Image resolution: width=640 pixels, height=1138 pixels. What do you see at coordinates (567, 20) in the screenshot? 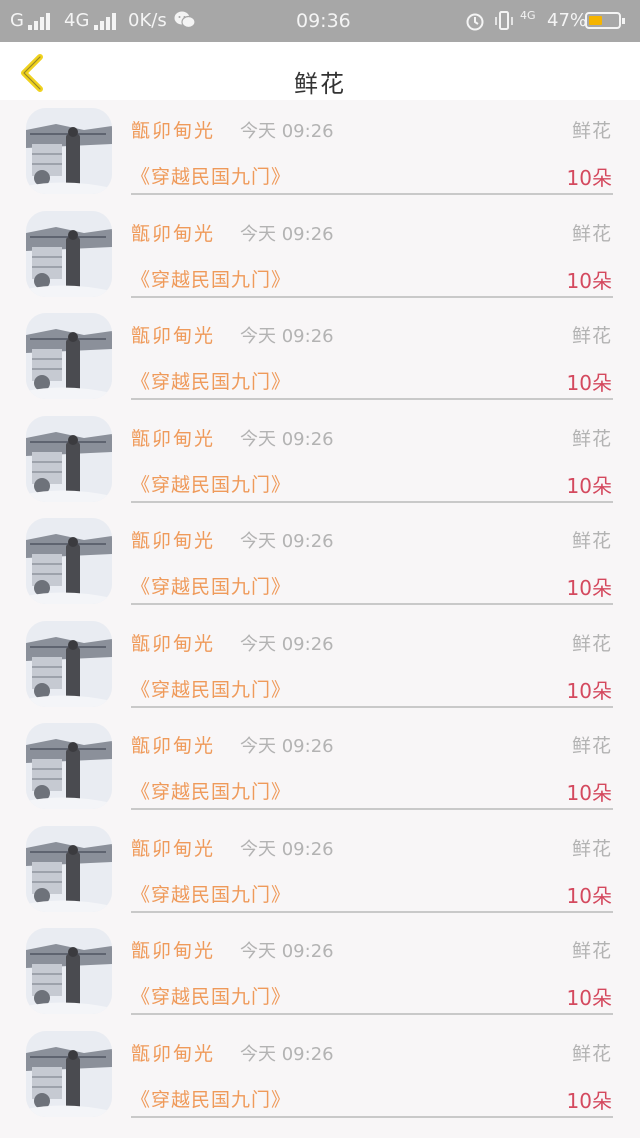
I see `battery-percent: 47%` at bounding box center [567, 20].